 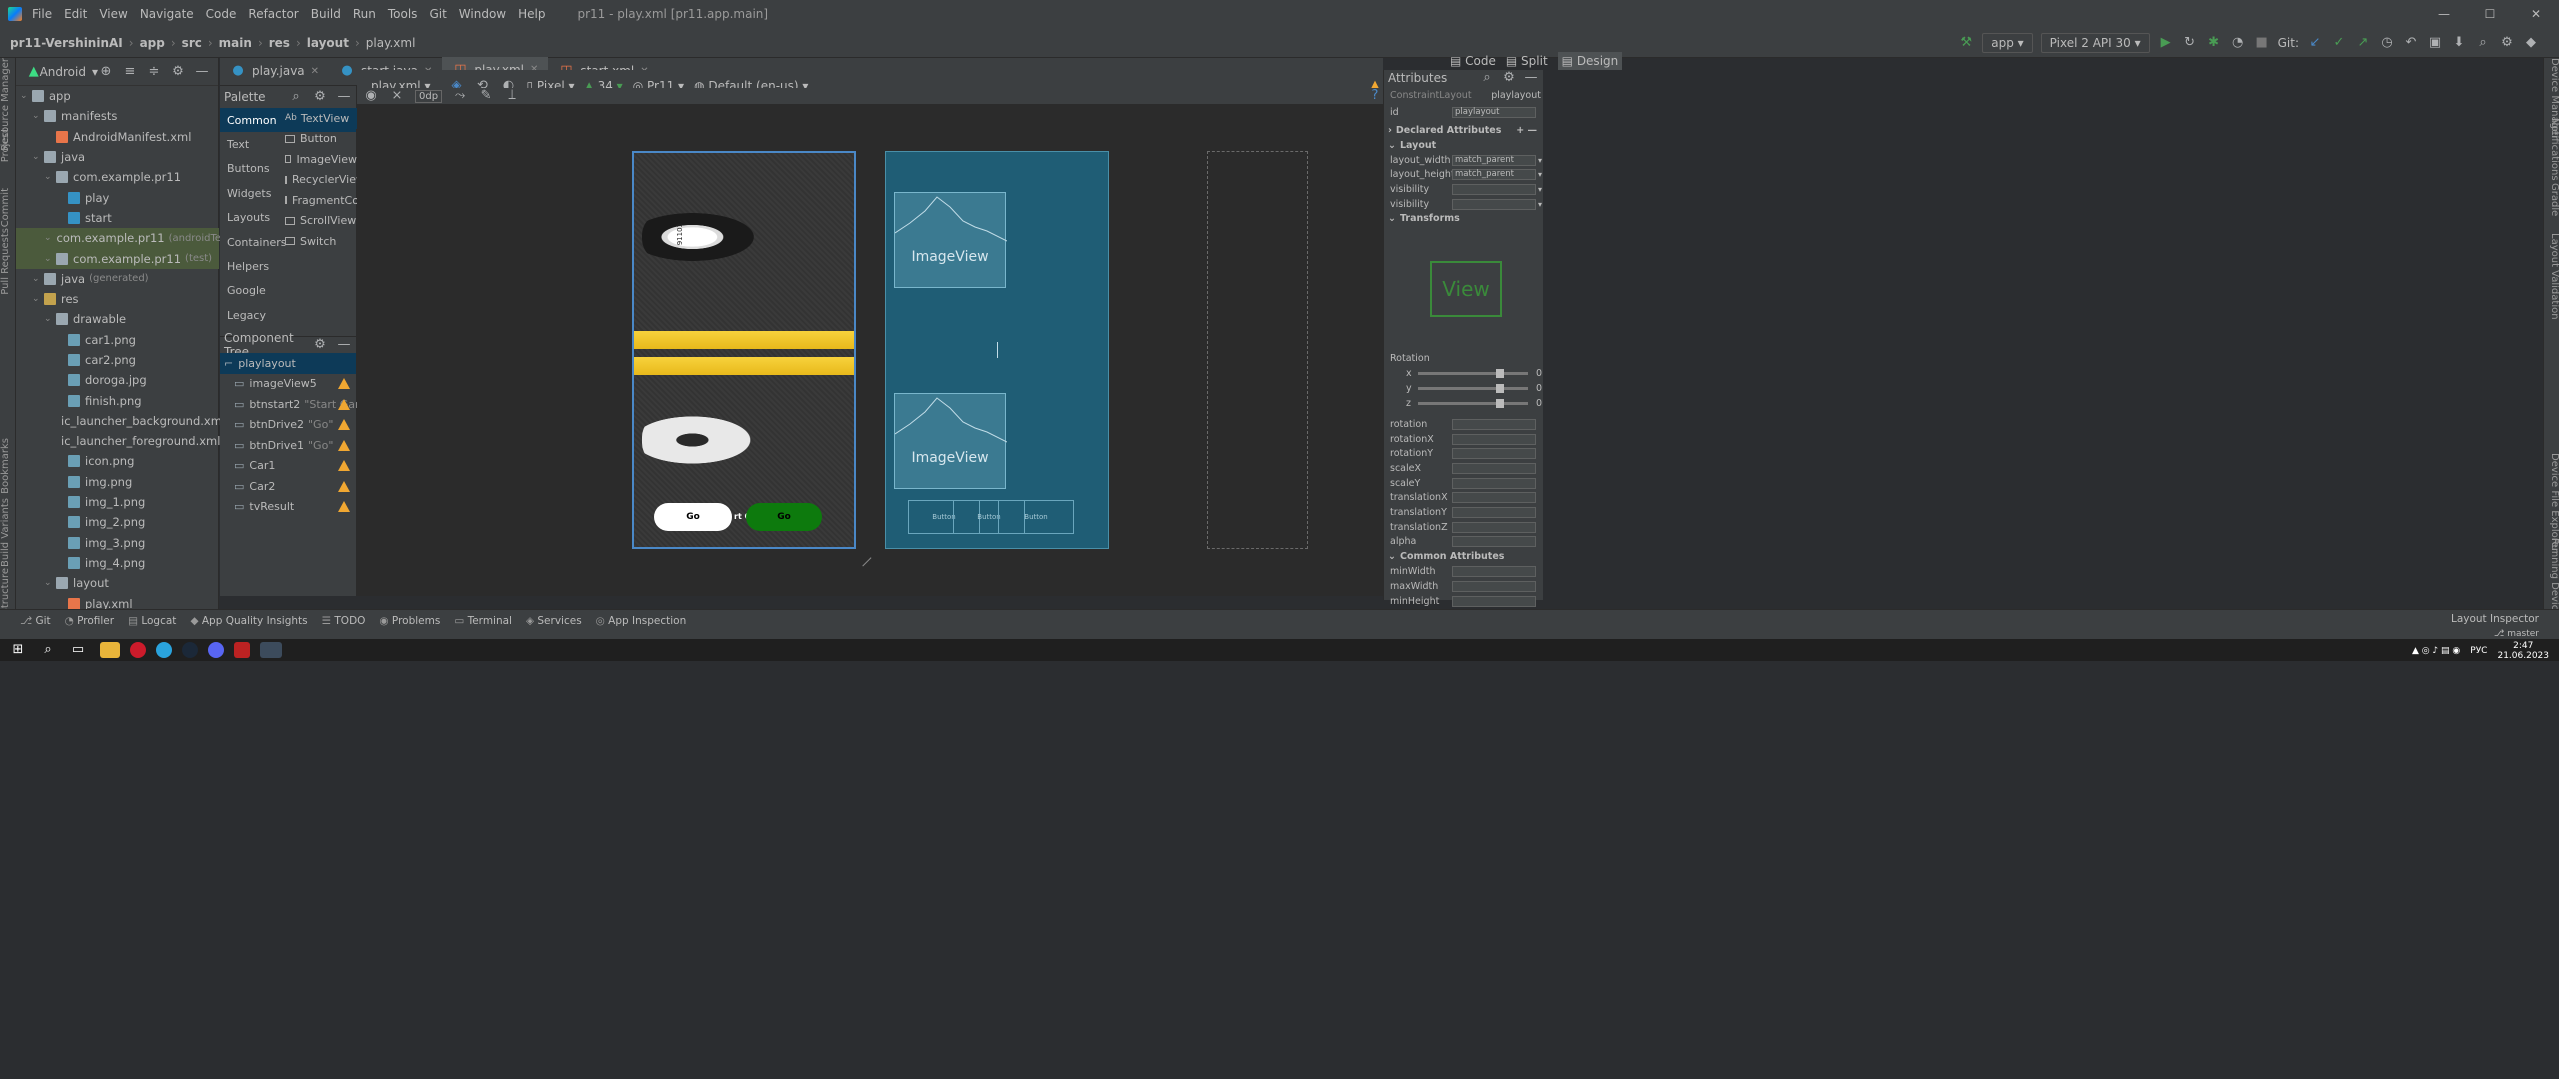 What do you see at coordinates (117, 177) in the screenshot?
I see `tree-item: ⌄ com.example.pr11` at bounding box center [117, 177].